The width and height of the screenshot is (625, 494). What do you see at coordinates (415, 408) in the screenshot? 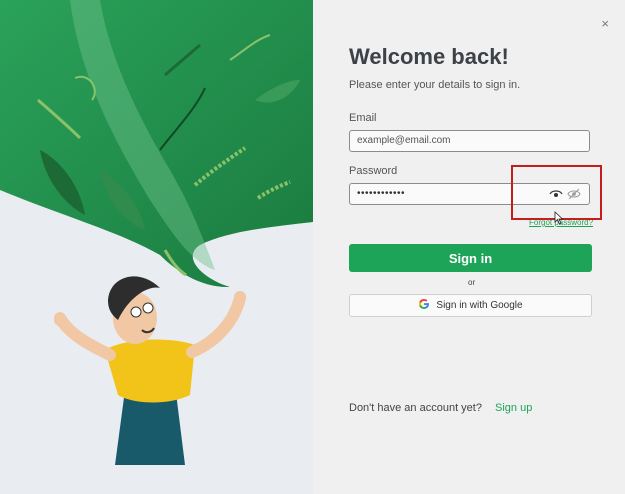
I see `no-account-text: Don't have an account yet?` at bounding box center [415, 408].